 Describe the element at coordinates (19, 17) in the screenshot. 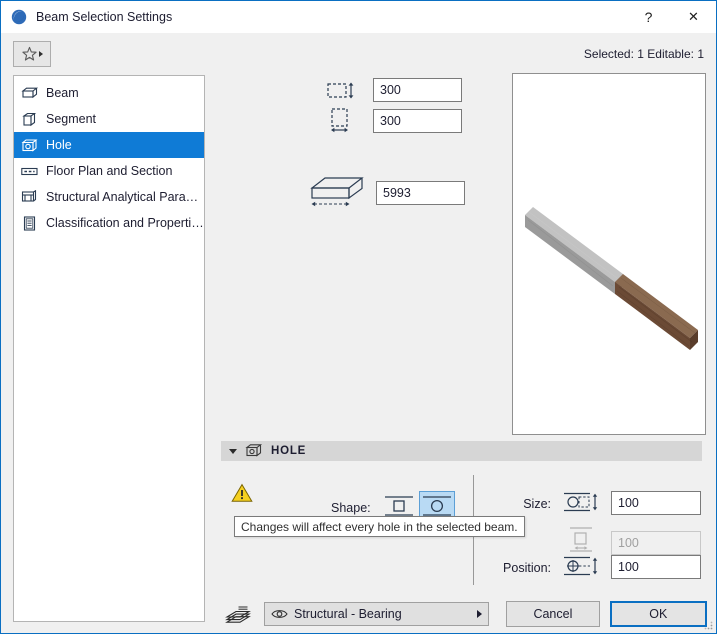

I see `archicad-beam-icon` at that location.